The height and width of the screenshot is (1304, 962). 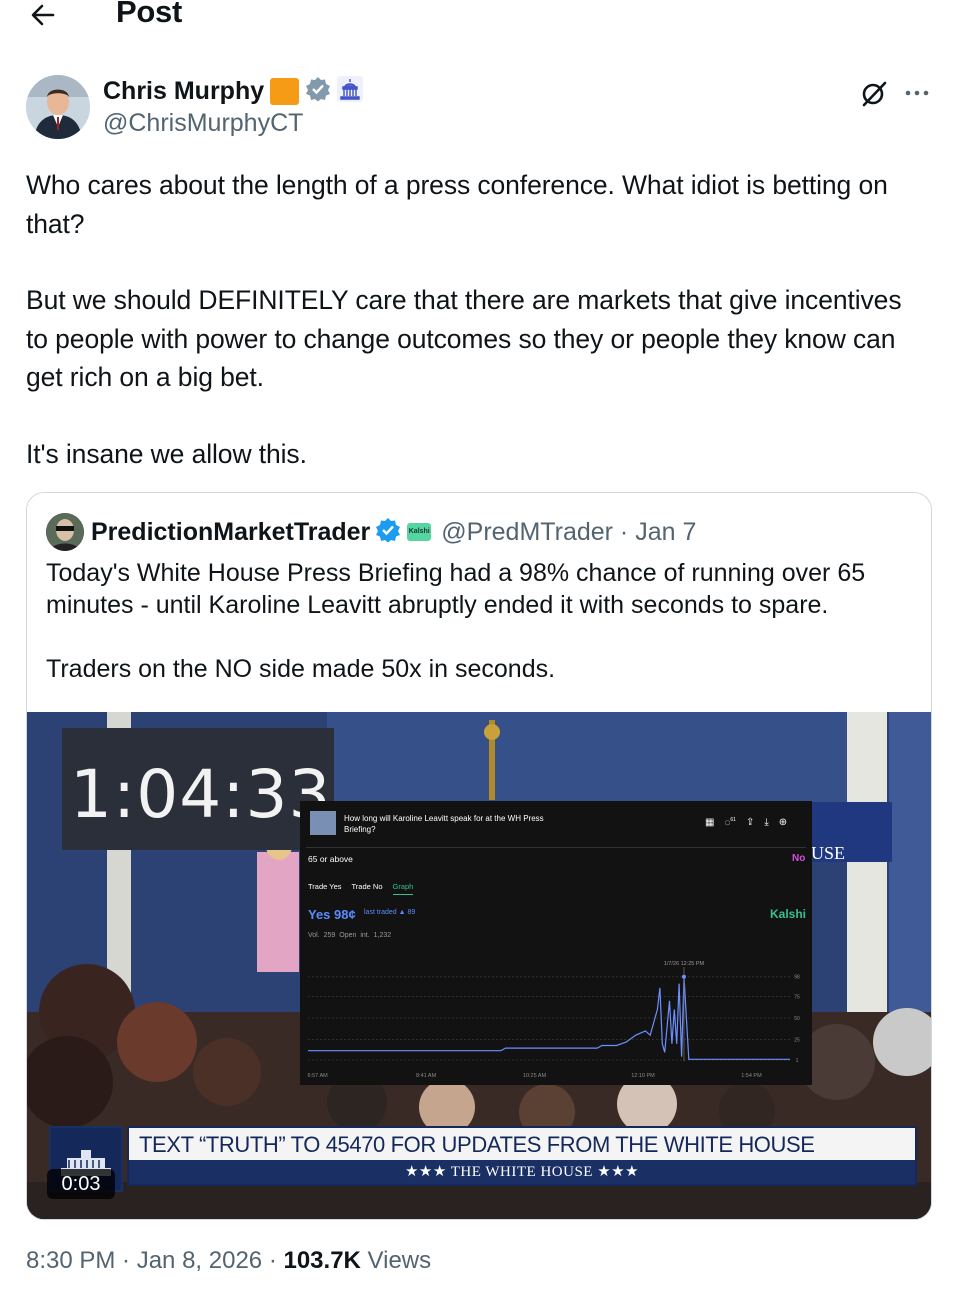 What do you see at coordinates (874, 94) in the screenshot?
I see `grok-icon` at bounding box center [874, 94].